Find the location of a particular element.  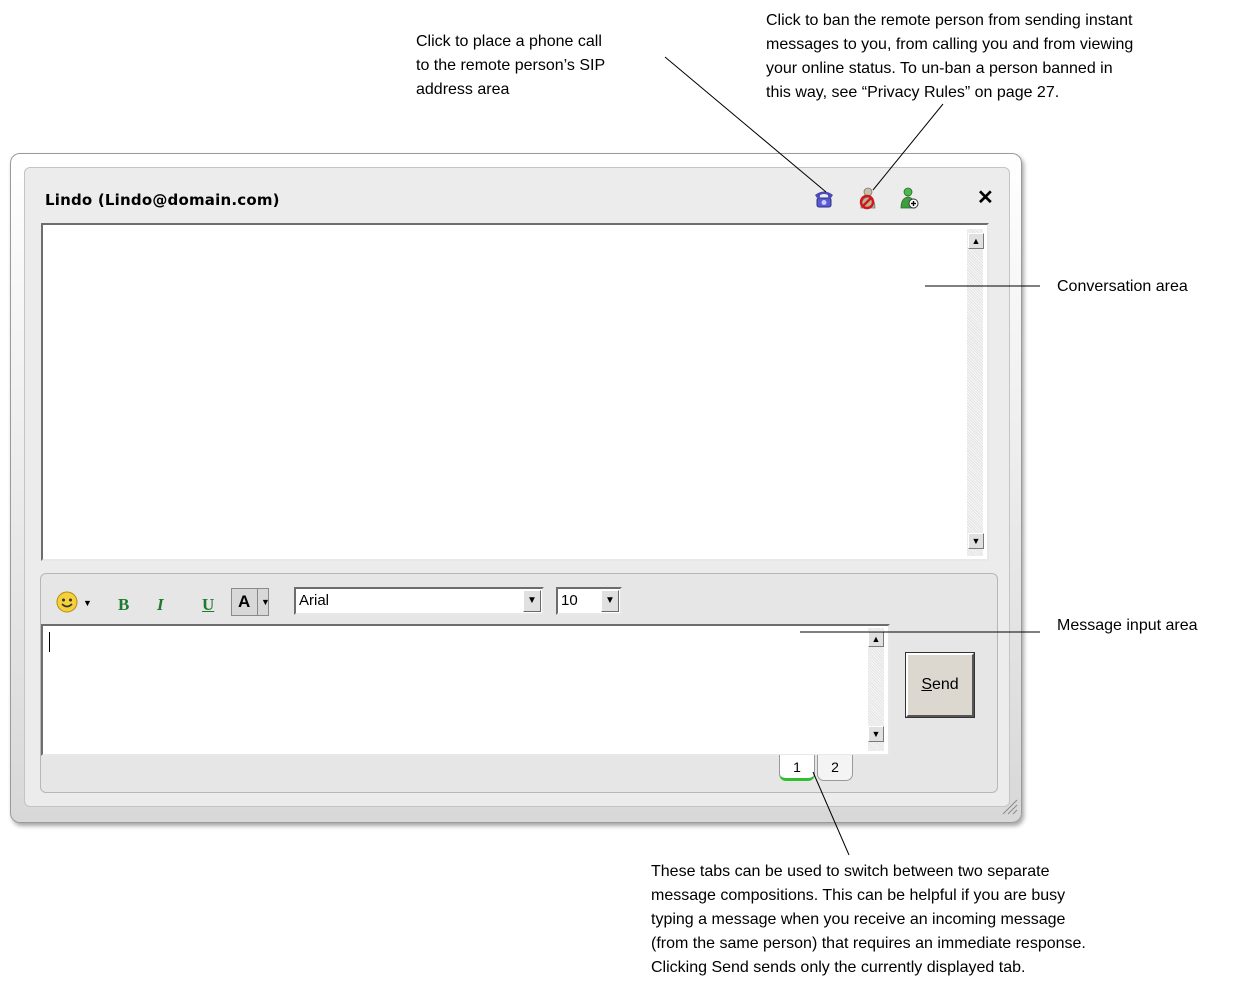

font-color-label: A is located at coordinates (244, 601).